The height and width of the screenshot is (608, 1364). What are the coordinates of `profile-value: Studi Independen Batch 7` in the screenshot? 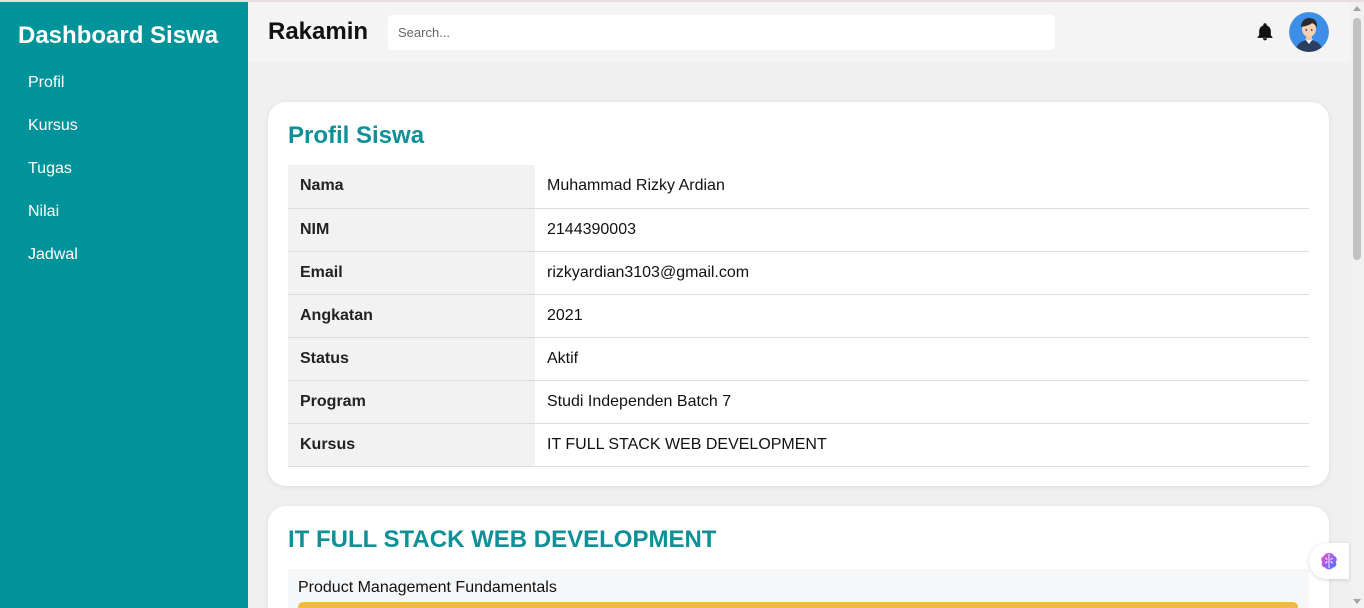 It's located at (922, 402).